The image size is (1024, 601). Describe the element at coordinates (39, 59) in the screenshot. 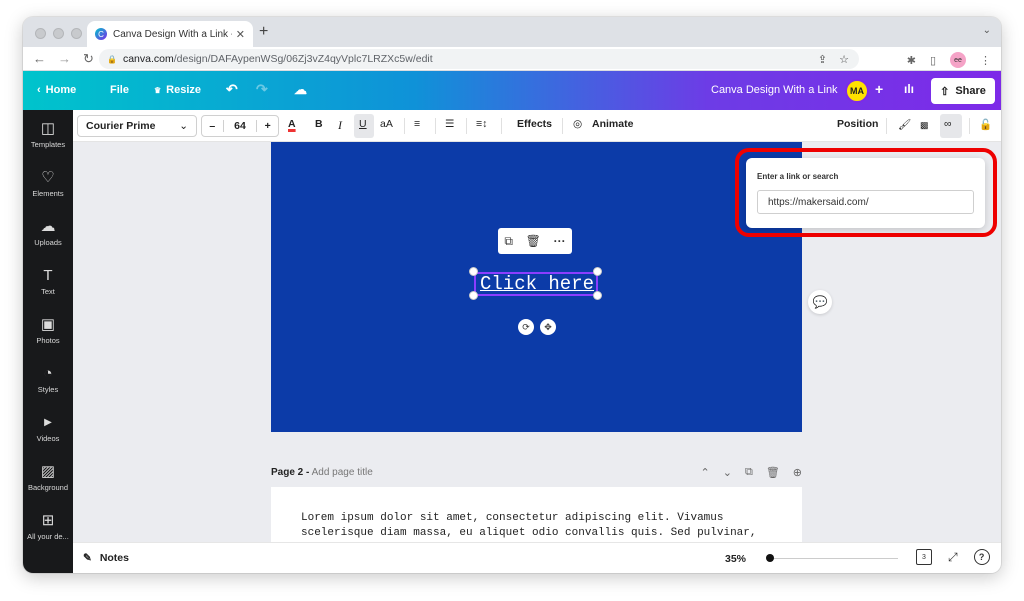

I see `back-button: ←` at that location.